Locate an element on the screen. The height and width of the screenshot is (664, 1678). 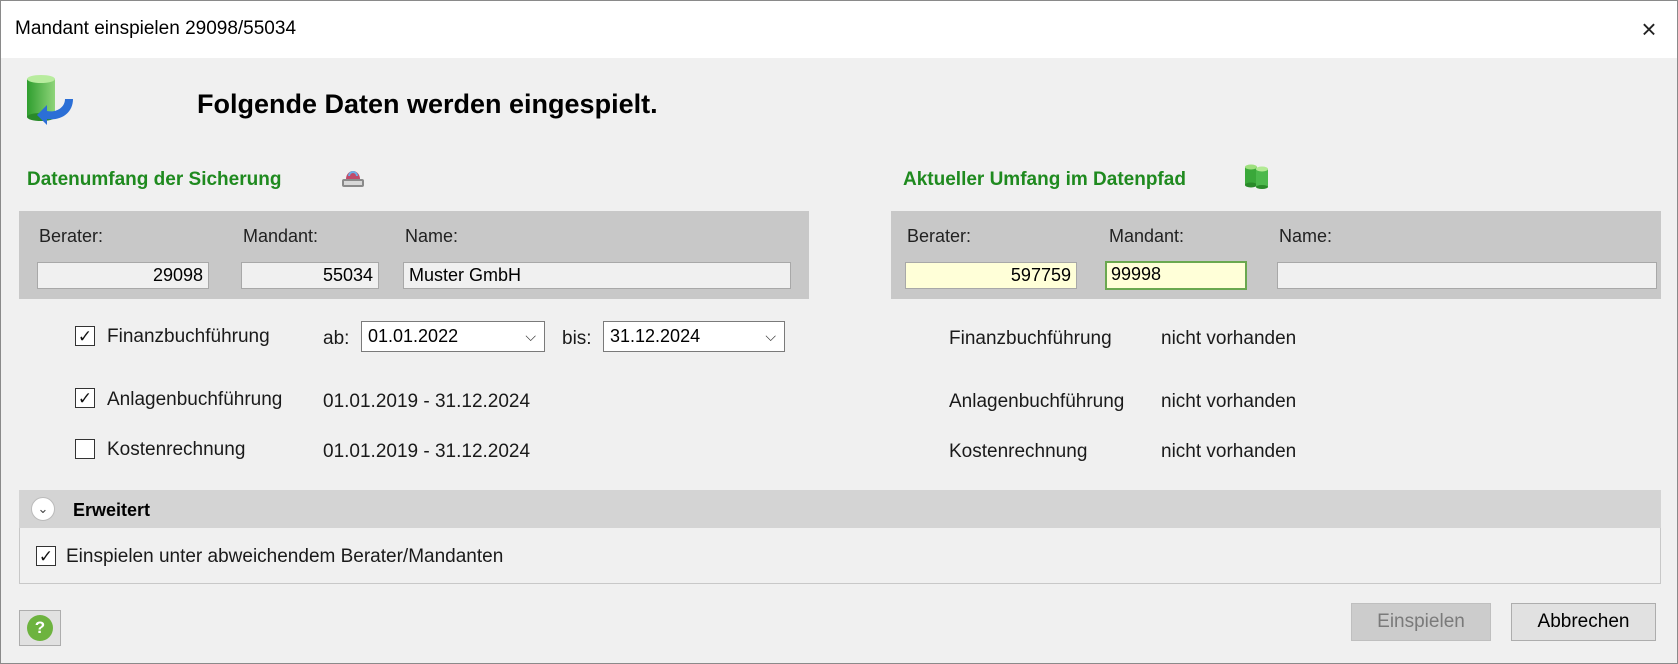
fibu-checkbox: ✓ is located at coordinates (85, 336).